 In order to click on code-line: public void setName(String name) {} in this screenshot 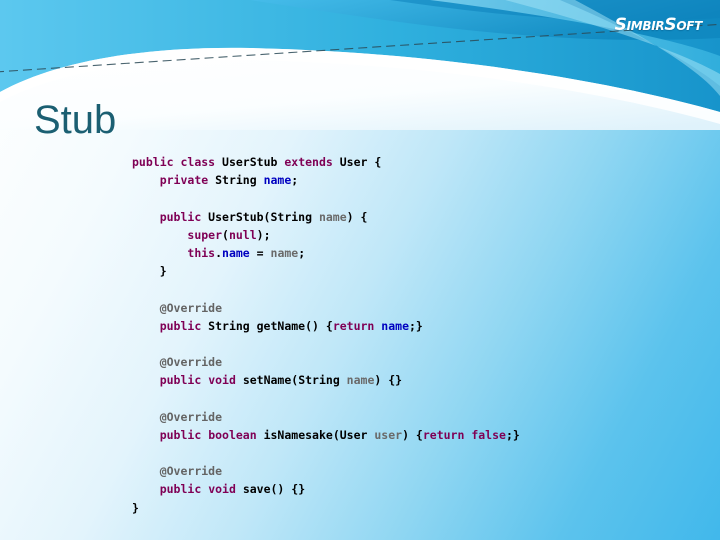, I will do `click(326, 380)`.